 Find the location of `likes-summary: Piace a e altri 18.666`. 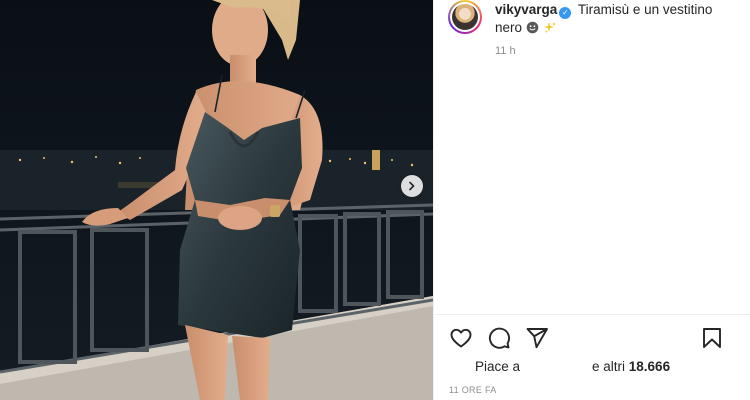

likes-summary: Piace a e altri 18.666 is located at coordinates (599, 368).